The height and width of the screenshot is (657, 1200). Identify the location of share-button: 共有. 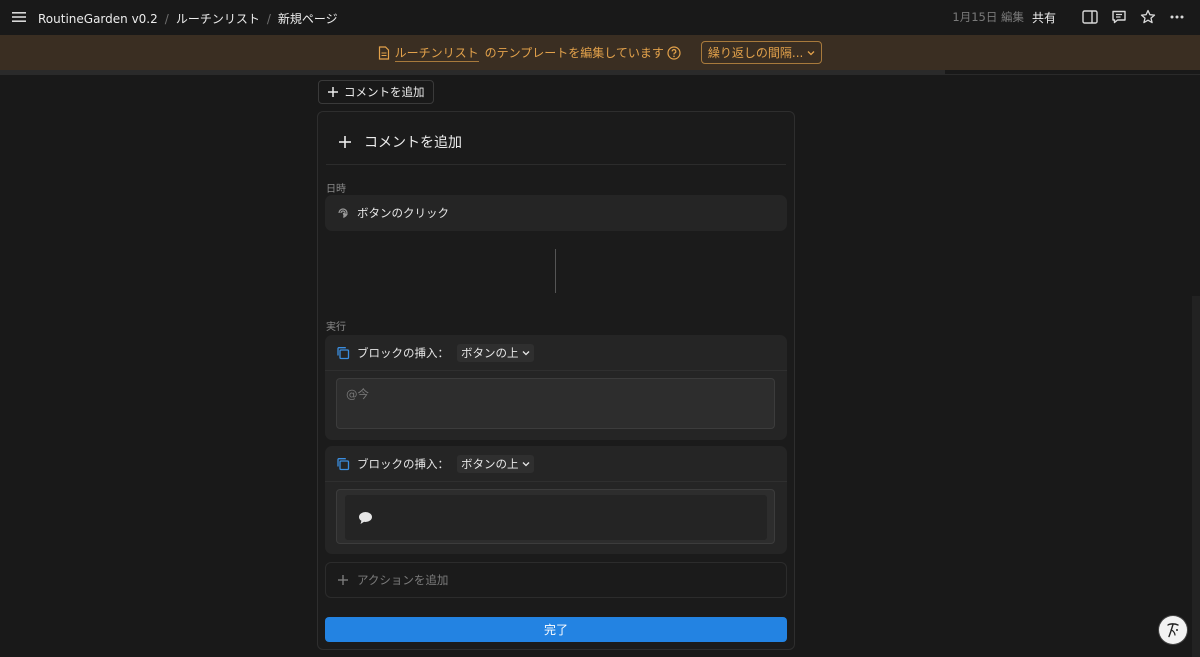
(1044, 17).